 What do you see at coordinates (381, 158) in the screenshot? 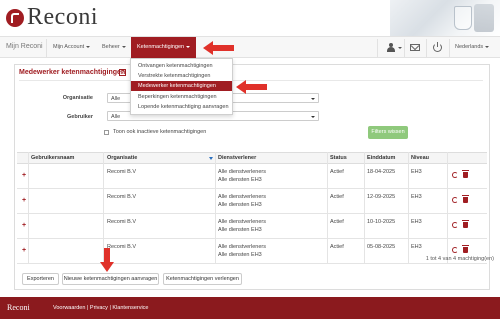
I see `col-einddatum: Einddatum` at bounding box center [381, 158].